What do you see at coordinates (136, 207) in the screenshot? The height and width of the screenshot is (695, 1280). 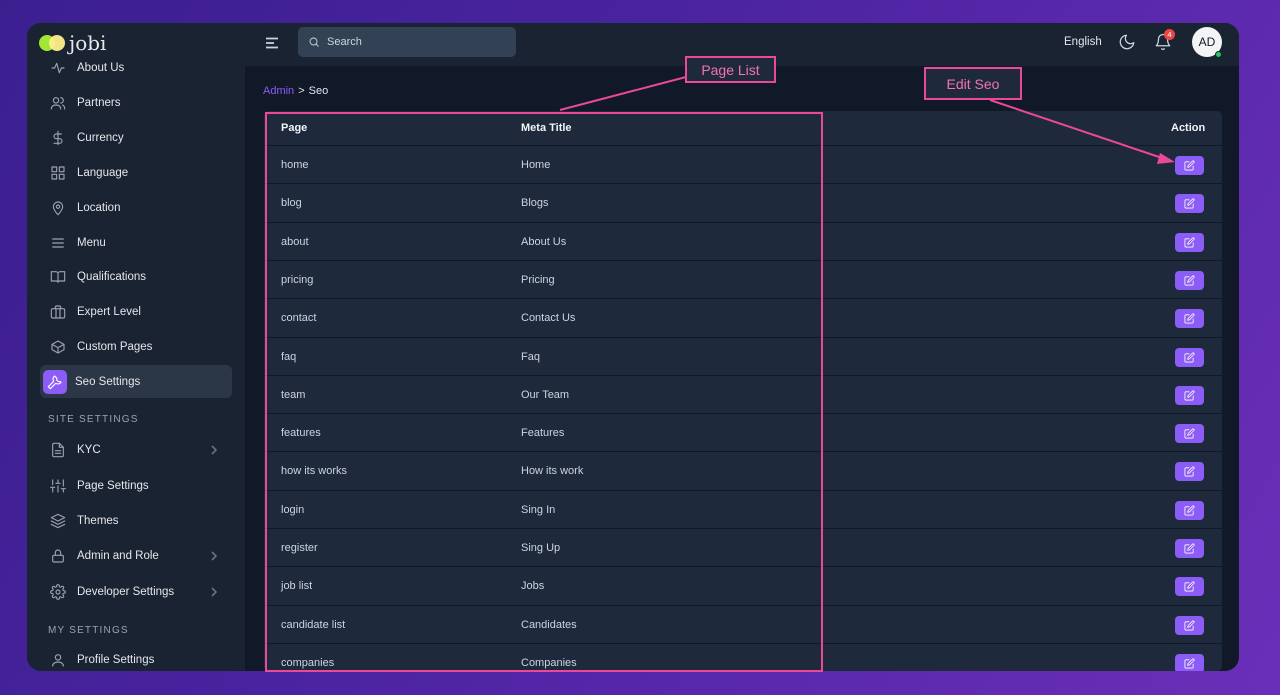 I see `sidebar-item-location: Location` at bounding box center [136, 207].